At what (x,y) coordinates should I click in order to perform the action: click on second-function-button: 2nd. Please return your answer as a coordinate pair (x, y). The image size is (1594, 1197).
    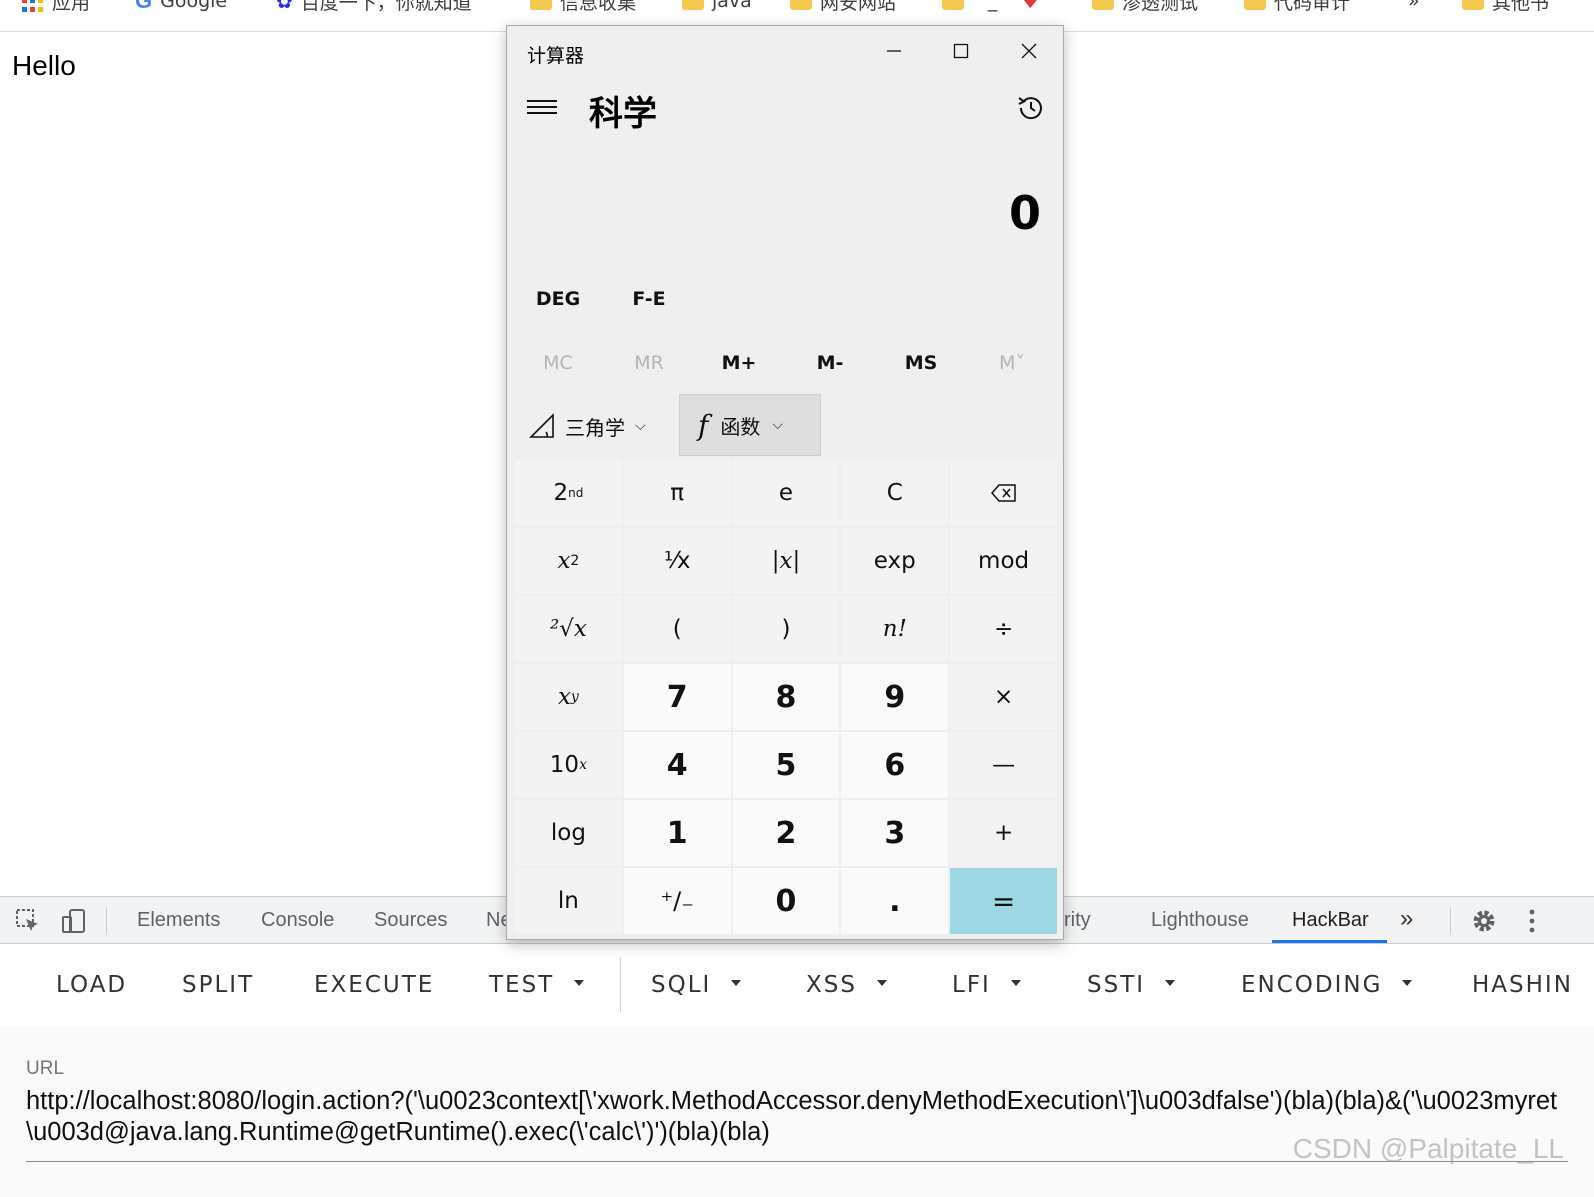
    Looking at the image, I should click on (568, 493).